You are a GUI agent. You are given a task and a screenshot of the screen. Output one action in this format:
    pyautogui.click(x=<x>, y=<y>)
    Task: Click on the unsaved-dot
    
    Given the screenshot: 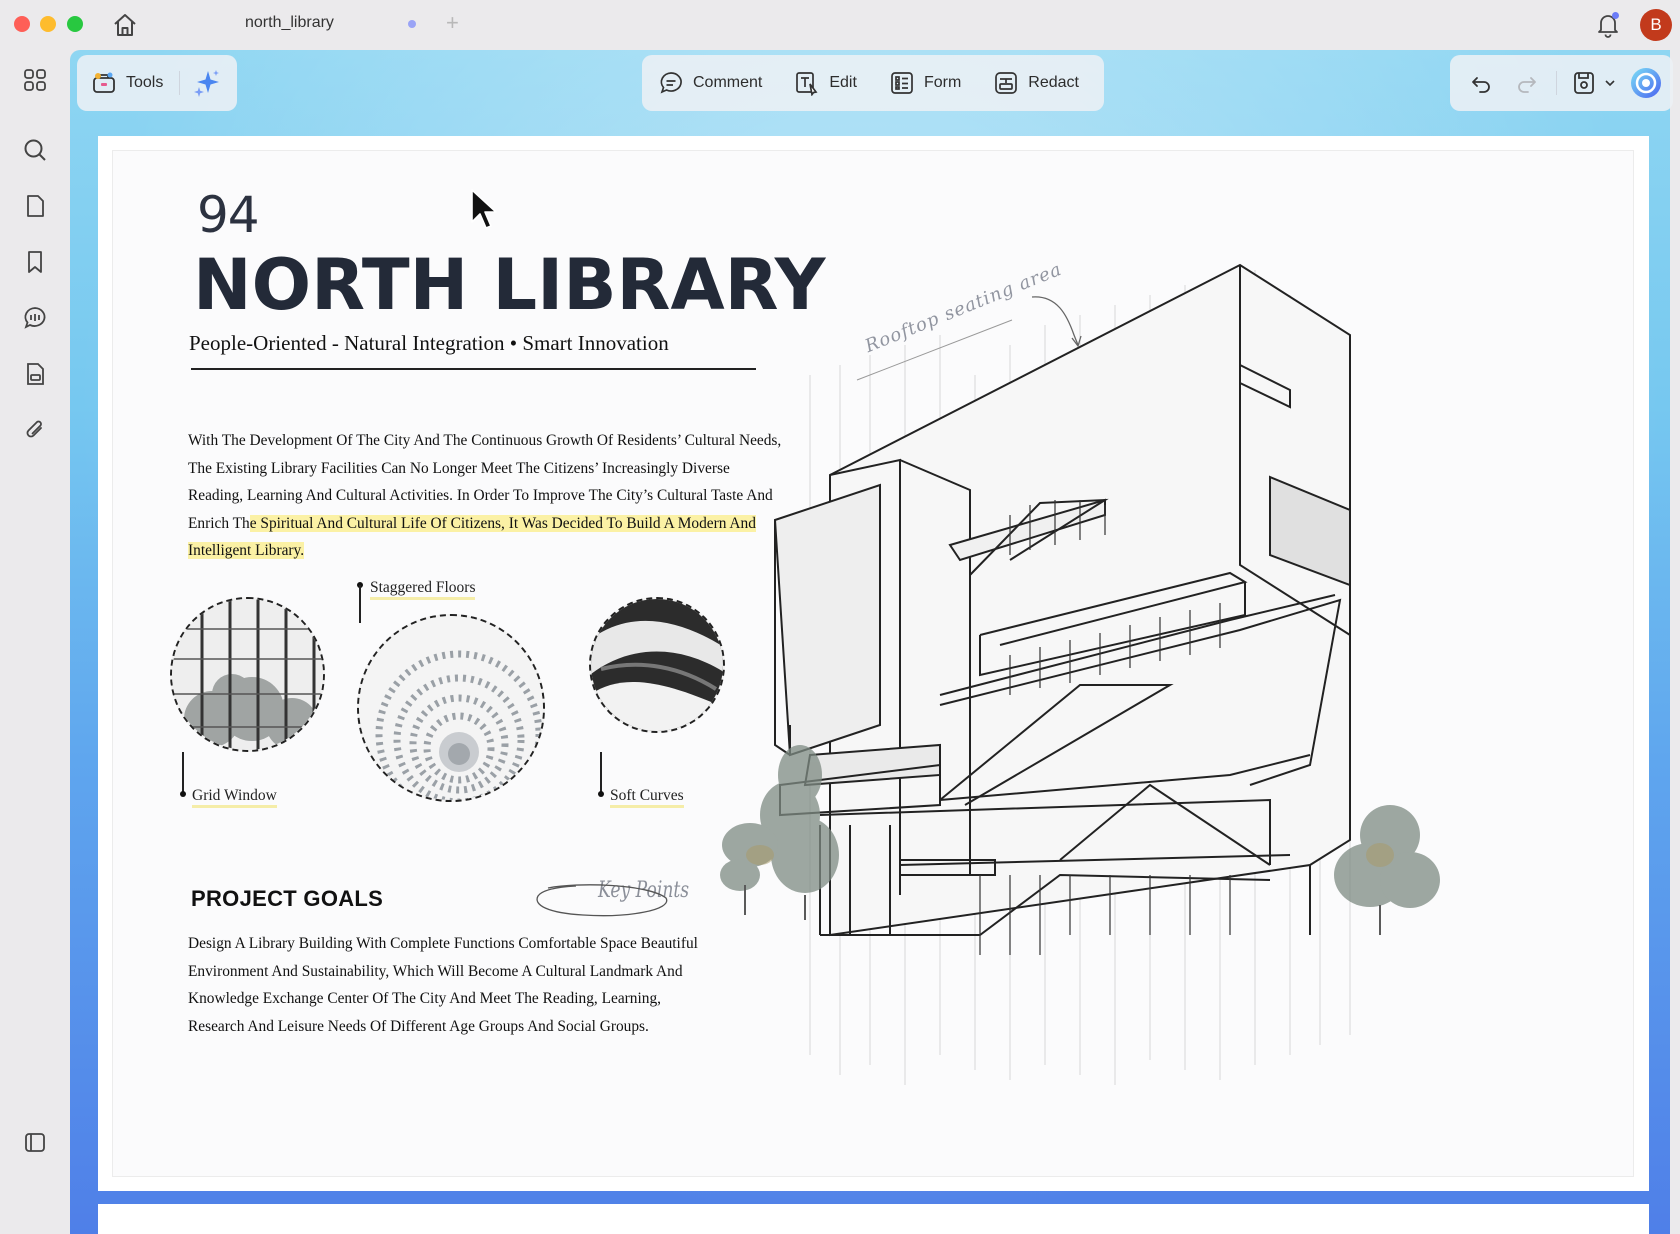 What is the action you would take?
    pyautogui.click(x=412, y=24)
    